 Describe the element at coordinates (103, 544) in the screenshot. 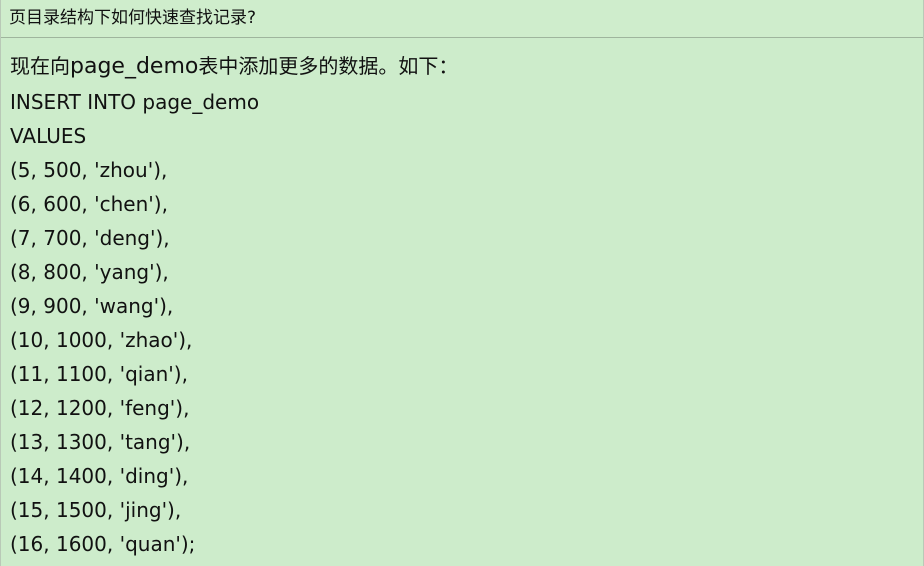

I see `code-line: (16, 1600, 'quan');` at that location.